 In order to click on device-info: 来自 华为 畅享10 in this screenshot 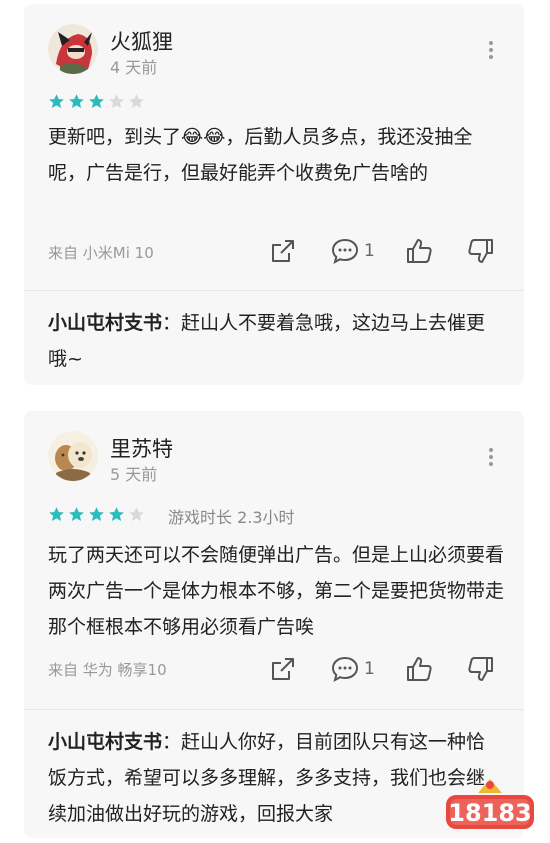, I will do `click(107, 670)`.